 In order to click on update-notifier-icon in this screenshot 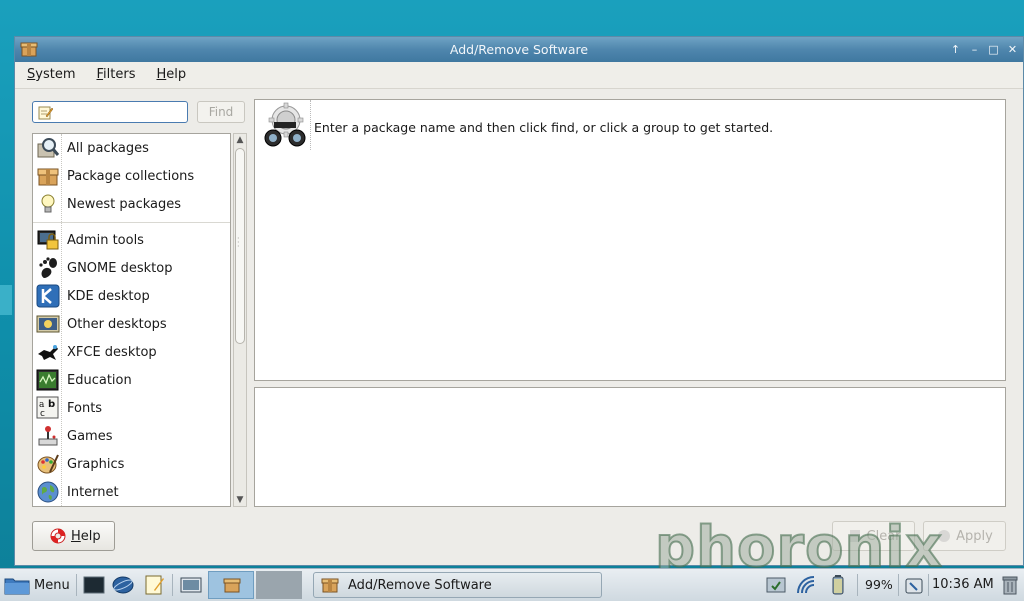, I will do `click(776, 585)`.